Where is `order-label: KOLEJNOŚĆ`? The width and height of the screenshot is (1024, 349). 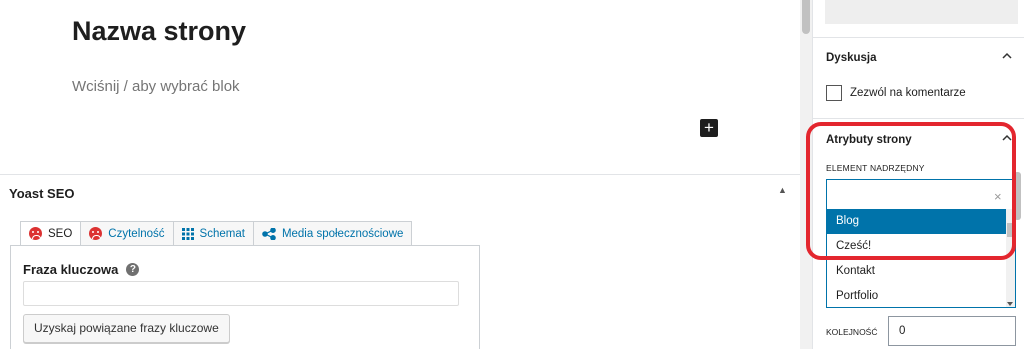 order-label: KOLEJNOŚĆ is located at coordinates (852, 332).